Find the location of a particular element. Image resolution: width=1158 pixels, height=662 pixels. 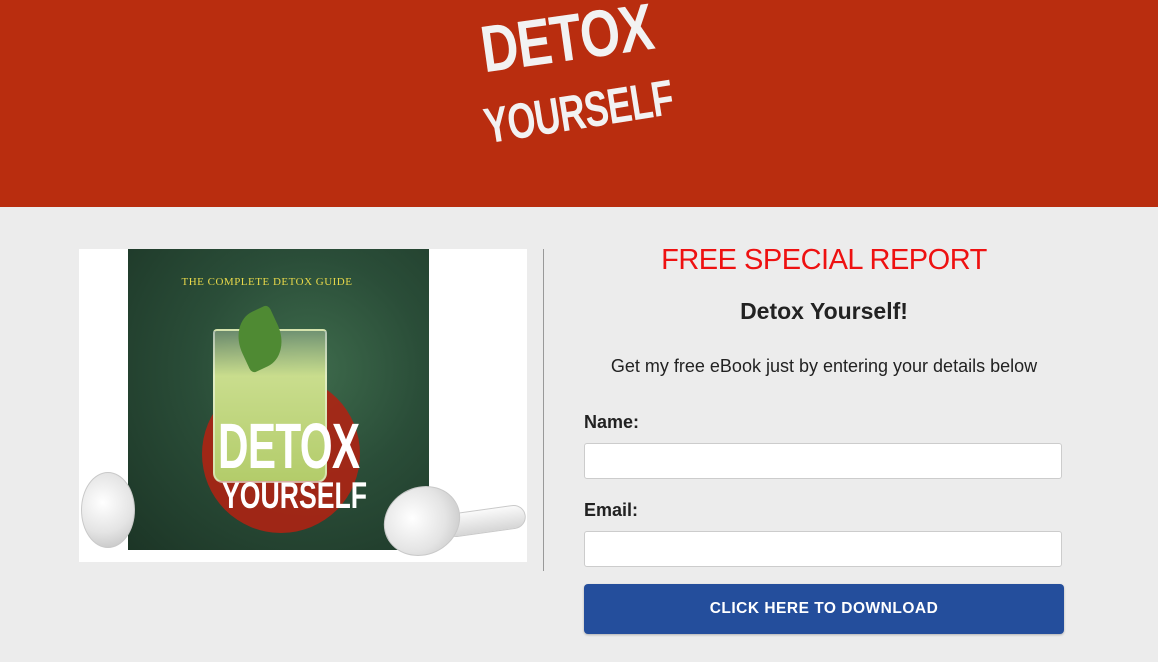

earbud-left-icon is located at coordinates (108, 510).